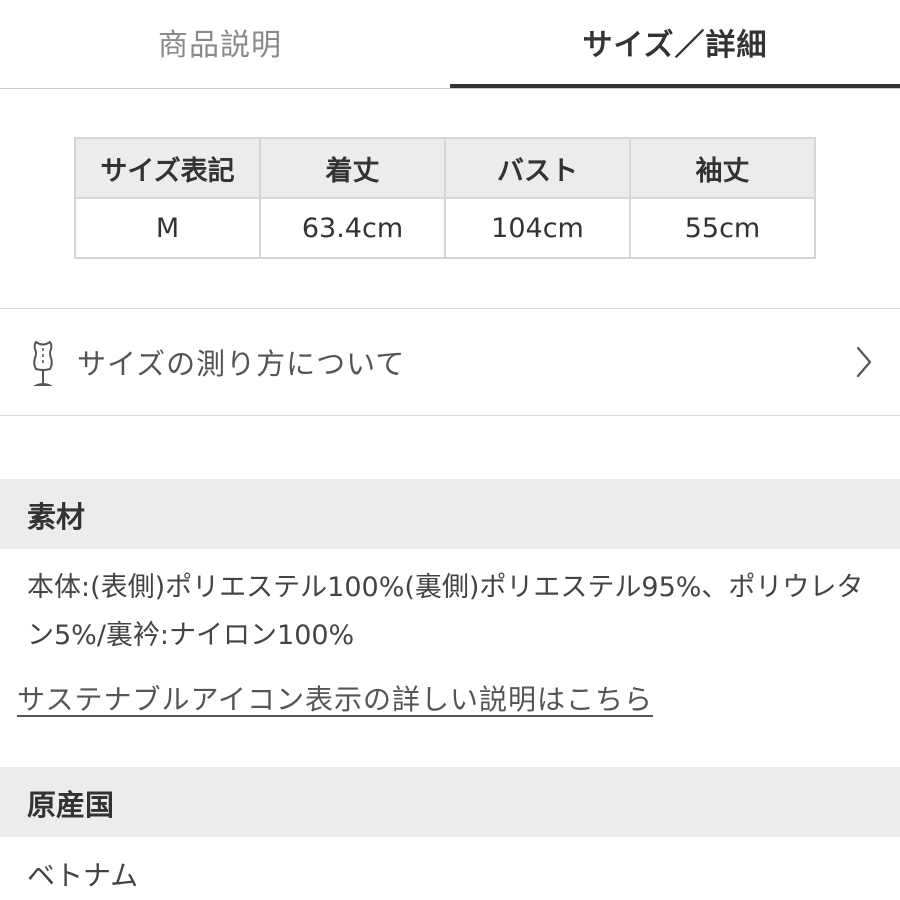 The image size is (900, 900). What do you see at coordinates (167, 228) in the screenshot?
I see `cell-size: M` at bounding box center [167, 228].